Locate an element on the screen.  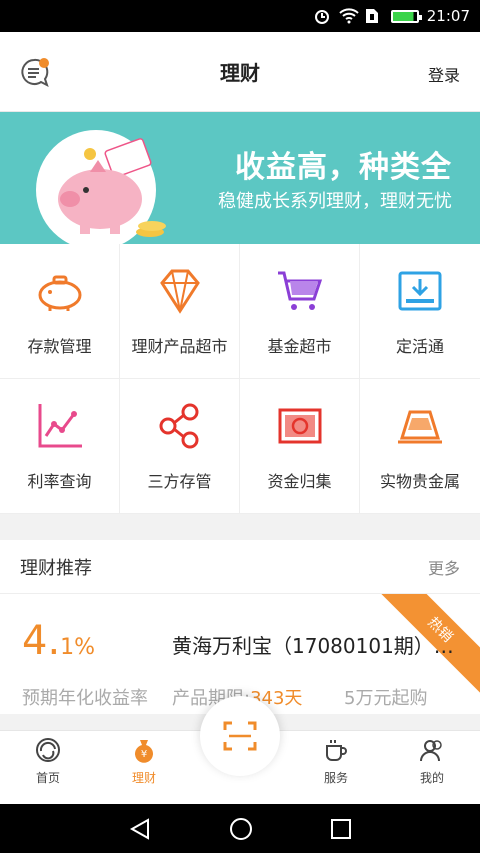
gold-bar-icon is located at coordinates (420, 427).